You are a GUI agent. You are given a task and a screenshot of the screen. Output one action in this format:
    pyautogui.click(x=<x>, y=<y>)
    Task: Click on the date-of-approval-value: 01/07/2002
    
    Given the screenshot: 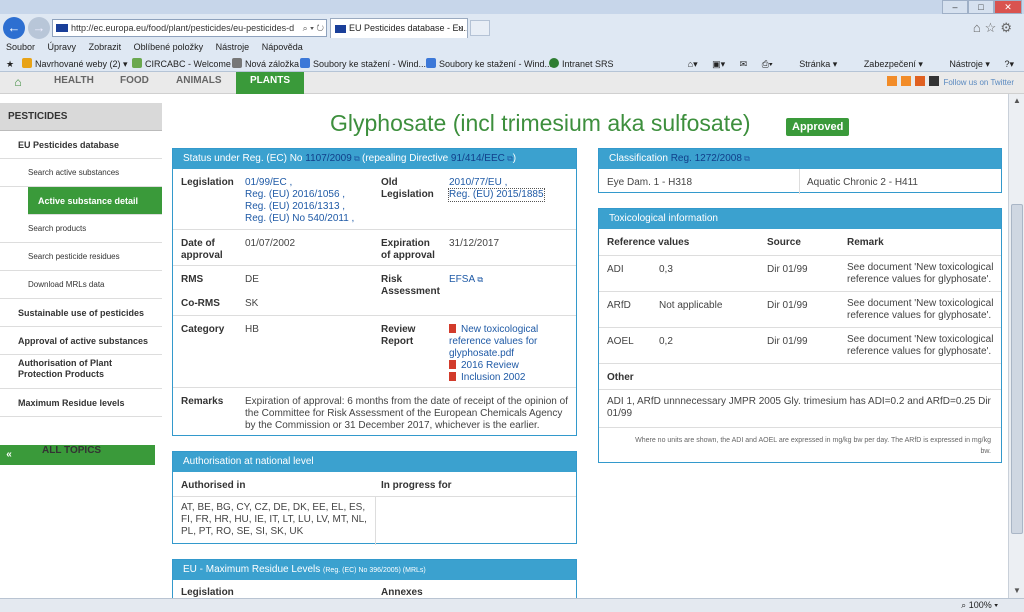 What is the action you would take?
    pyautogui.click(x=270, y=243)
    